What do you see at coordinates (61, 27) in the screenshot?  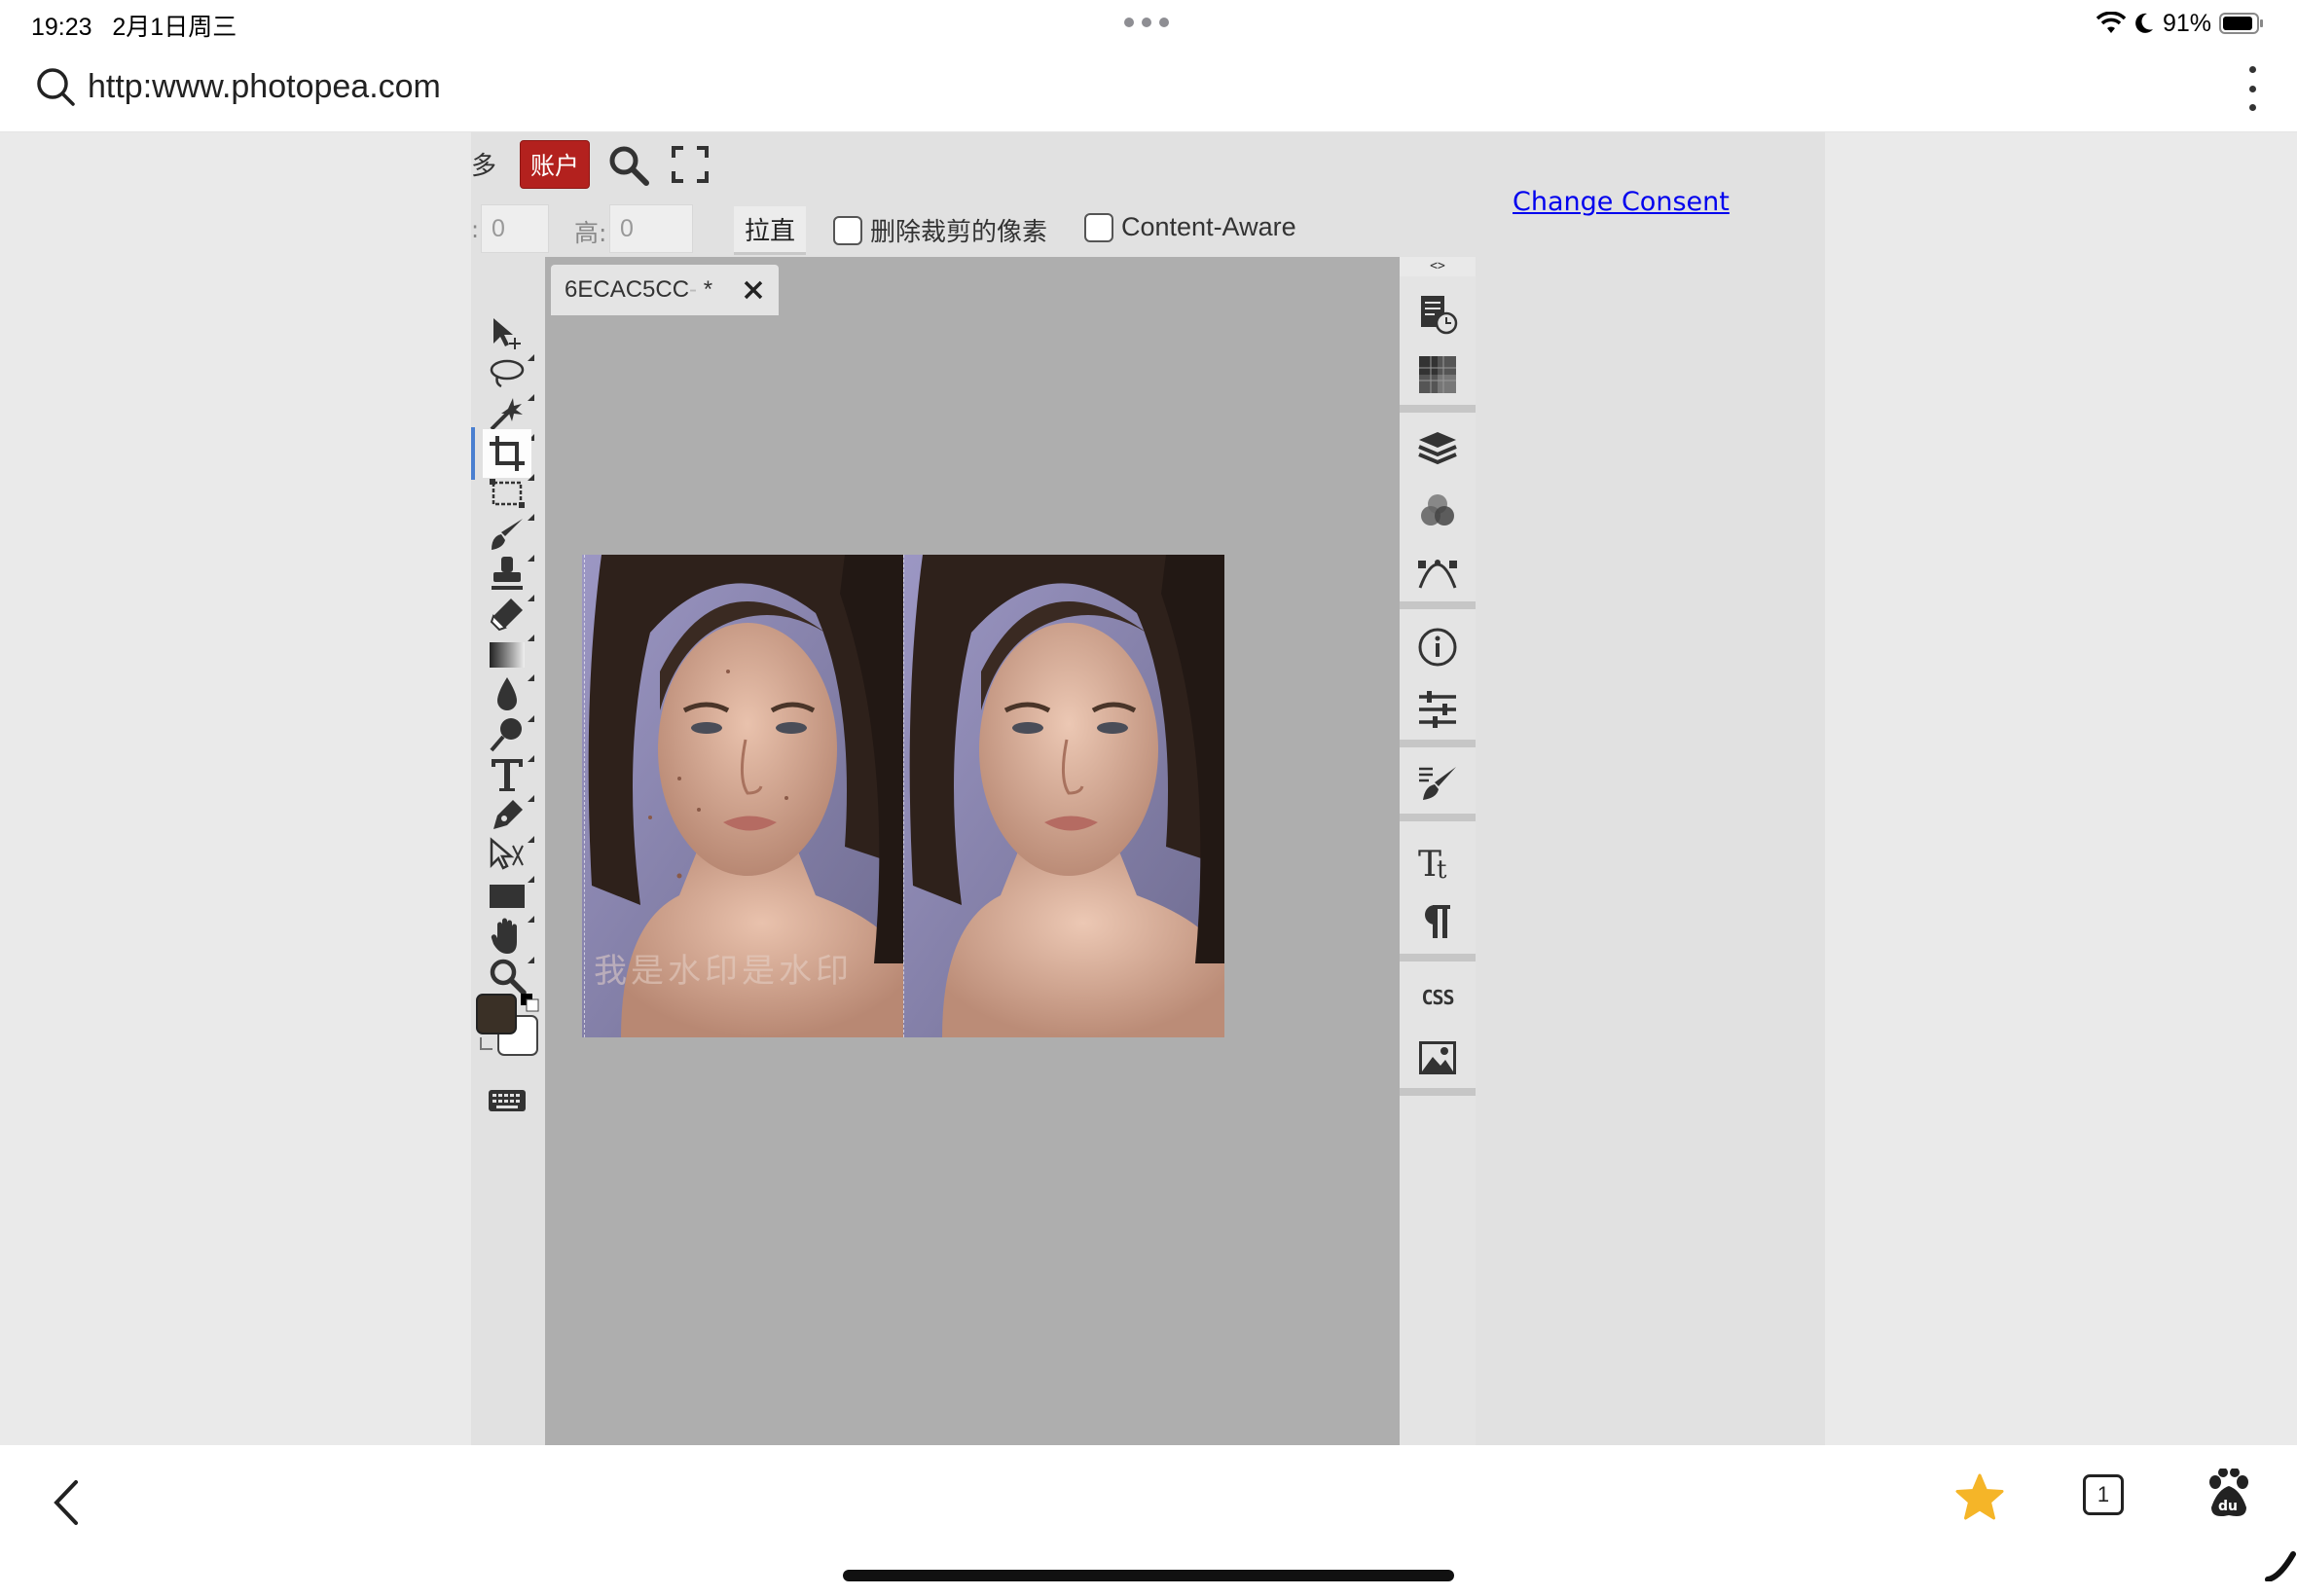 I see `status-time: 19:23` at bounding box center [61, 27].